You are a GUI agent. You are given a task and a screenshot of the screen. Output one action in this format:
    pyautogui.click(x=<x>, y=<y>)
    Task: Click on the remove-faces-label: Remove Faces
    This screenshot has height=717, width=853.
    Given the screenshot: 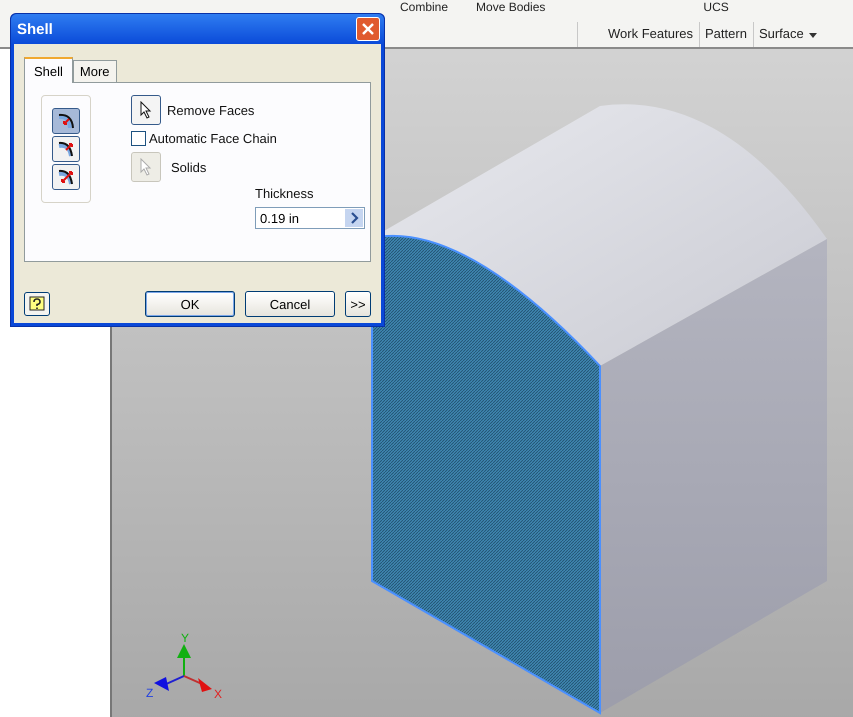 What is the action you would take?
    pyautogui.click(x=210, y=110)
    